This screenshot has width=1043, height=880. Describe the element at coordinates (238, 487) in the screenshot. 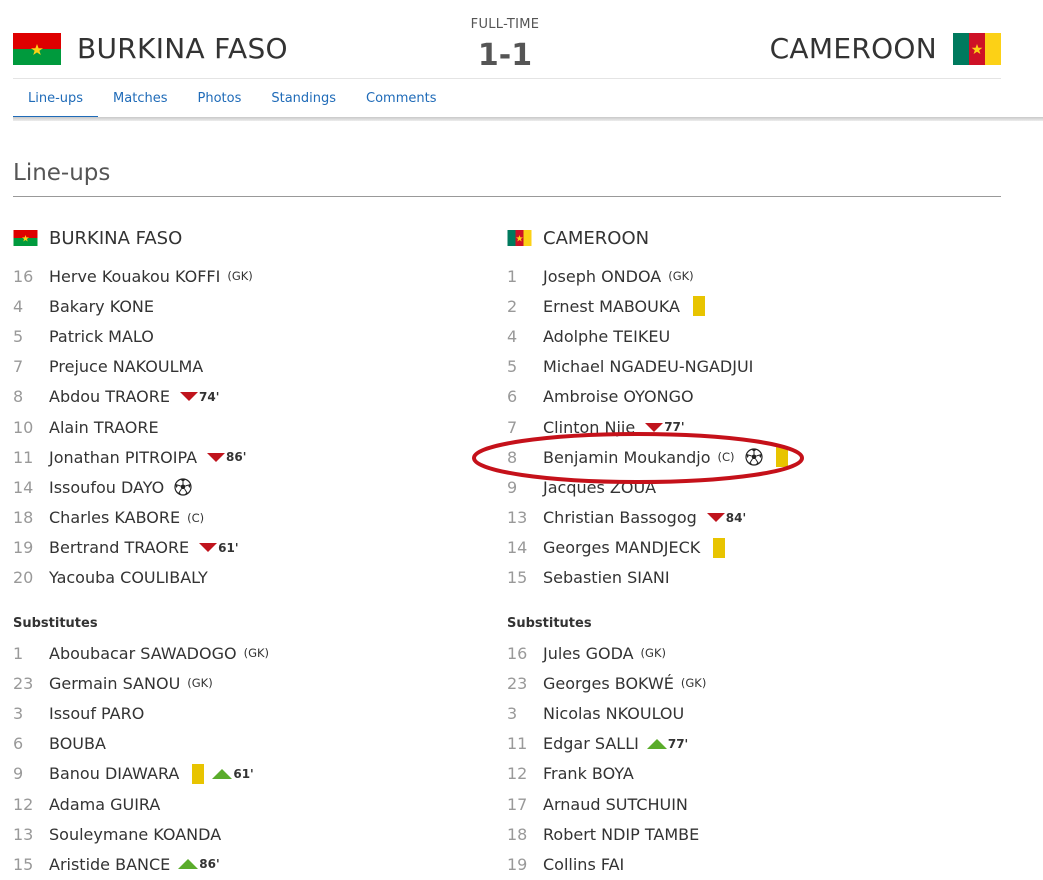

I see `player-row: 14 Issoufou DAYO` at that location.